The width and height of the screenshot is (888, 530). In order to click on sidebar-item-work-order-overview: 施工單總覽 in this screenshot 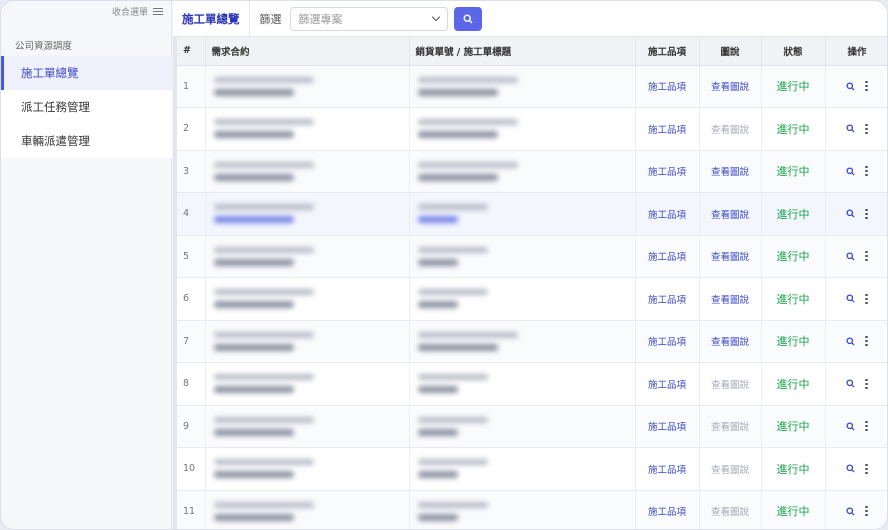, I will do `click(86, 73)`.